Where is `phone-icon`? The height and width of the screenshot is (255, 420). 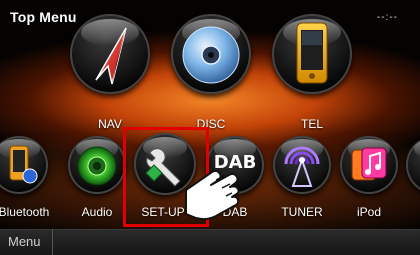 phone-icon is located at coordinates (312, 53).